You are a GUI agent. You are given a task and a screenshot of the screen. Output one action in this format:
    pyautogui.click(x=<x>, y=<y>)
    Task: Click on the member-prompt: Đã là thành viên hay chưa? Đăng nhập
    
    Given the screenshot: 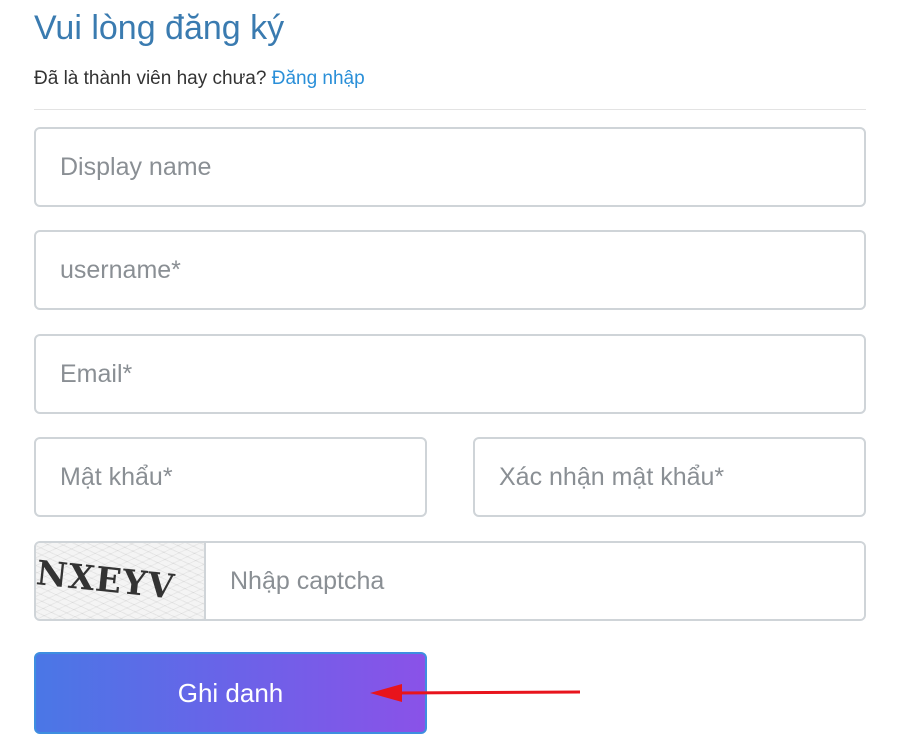 What is the action you would take?
    pyautogui.click(x=199, y=79)
    